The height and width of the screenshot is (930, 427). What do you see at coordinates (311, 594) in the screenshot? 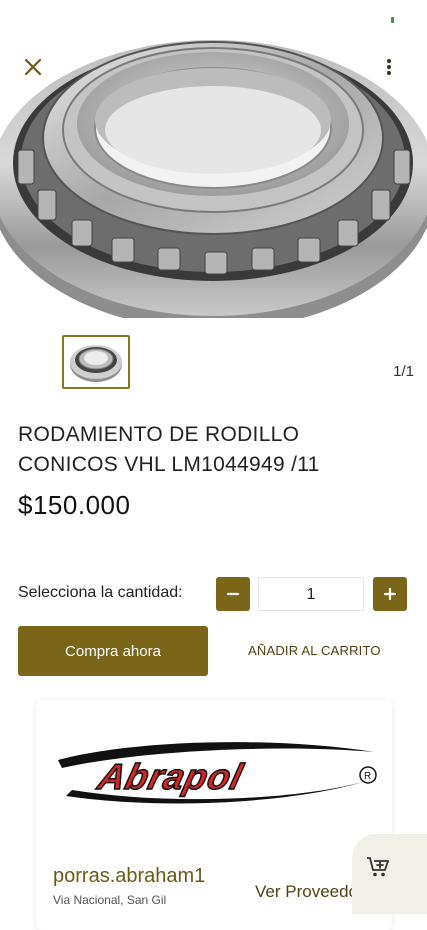
I see `quantity-input: 1` at bounding box center [311, 594].